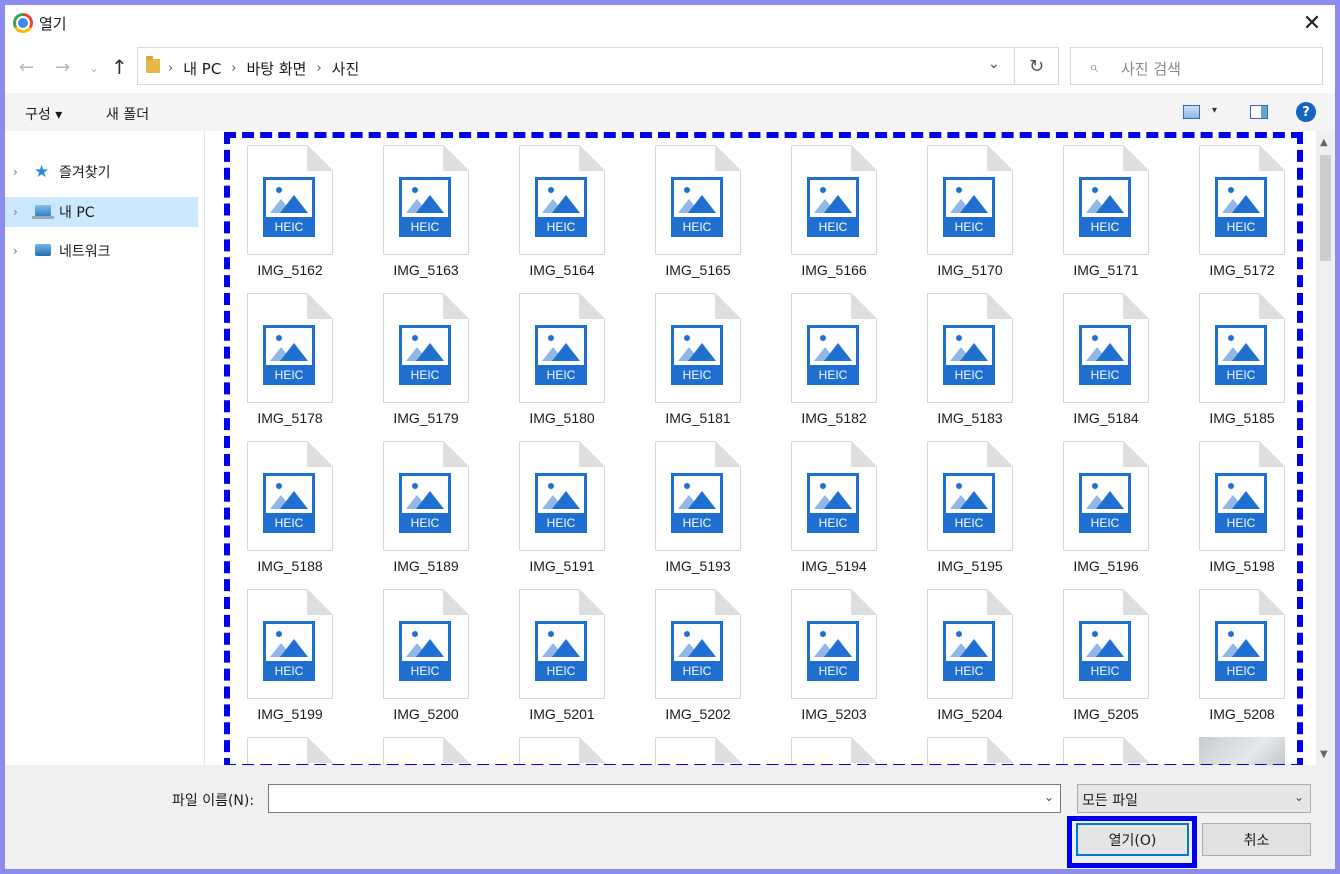 The image size is (1340, 874). What do you see at coordinates (569, 215) in the screenshot?
I see `file-item: HEIC IMG_5164` at bounding box center [569, 215].